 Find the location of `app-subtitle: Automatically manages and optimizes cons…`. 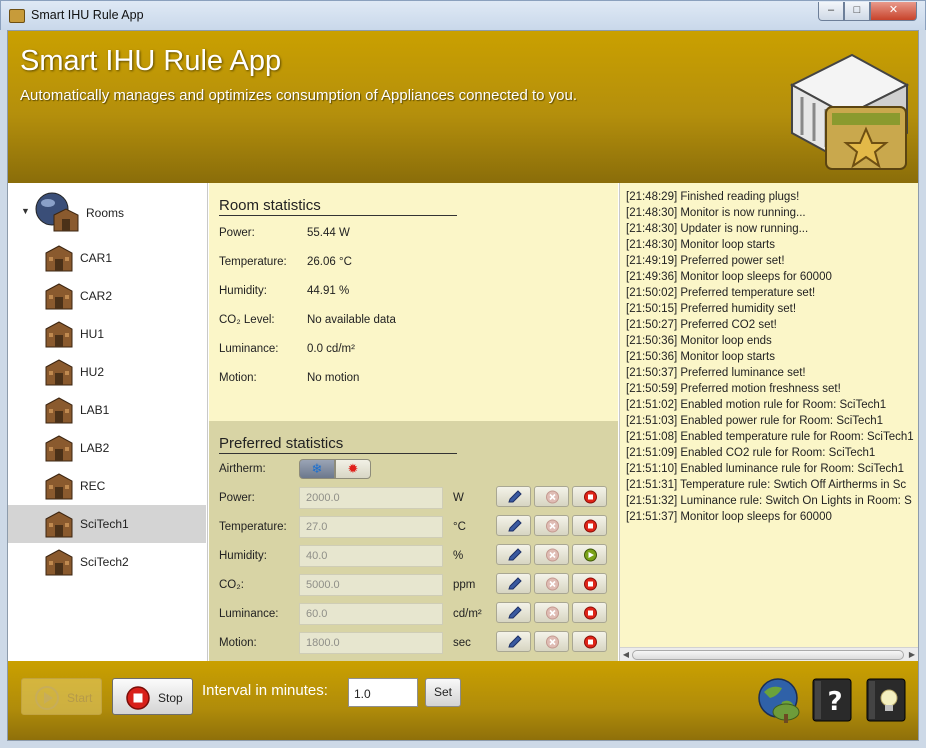

app-subtitle: Automatically manages and optimizes cons… is located at coordinates (298, 95).